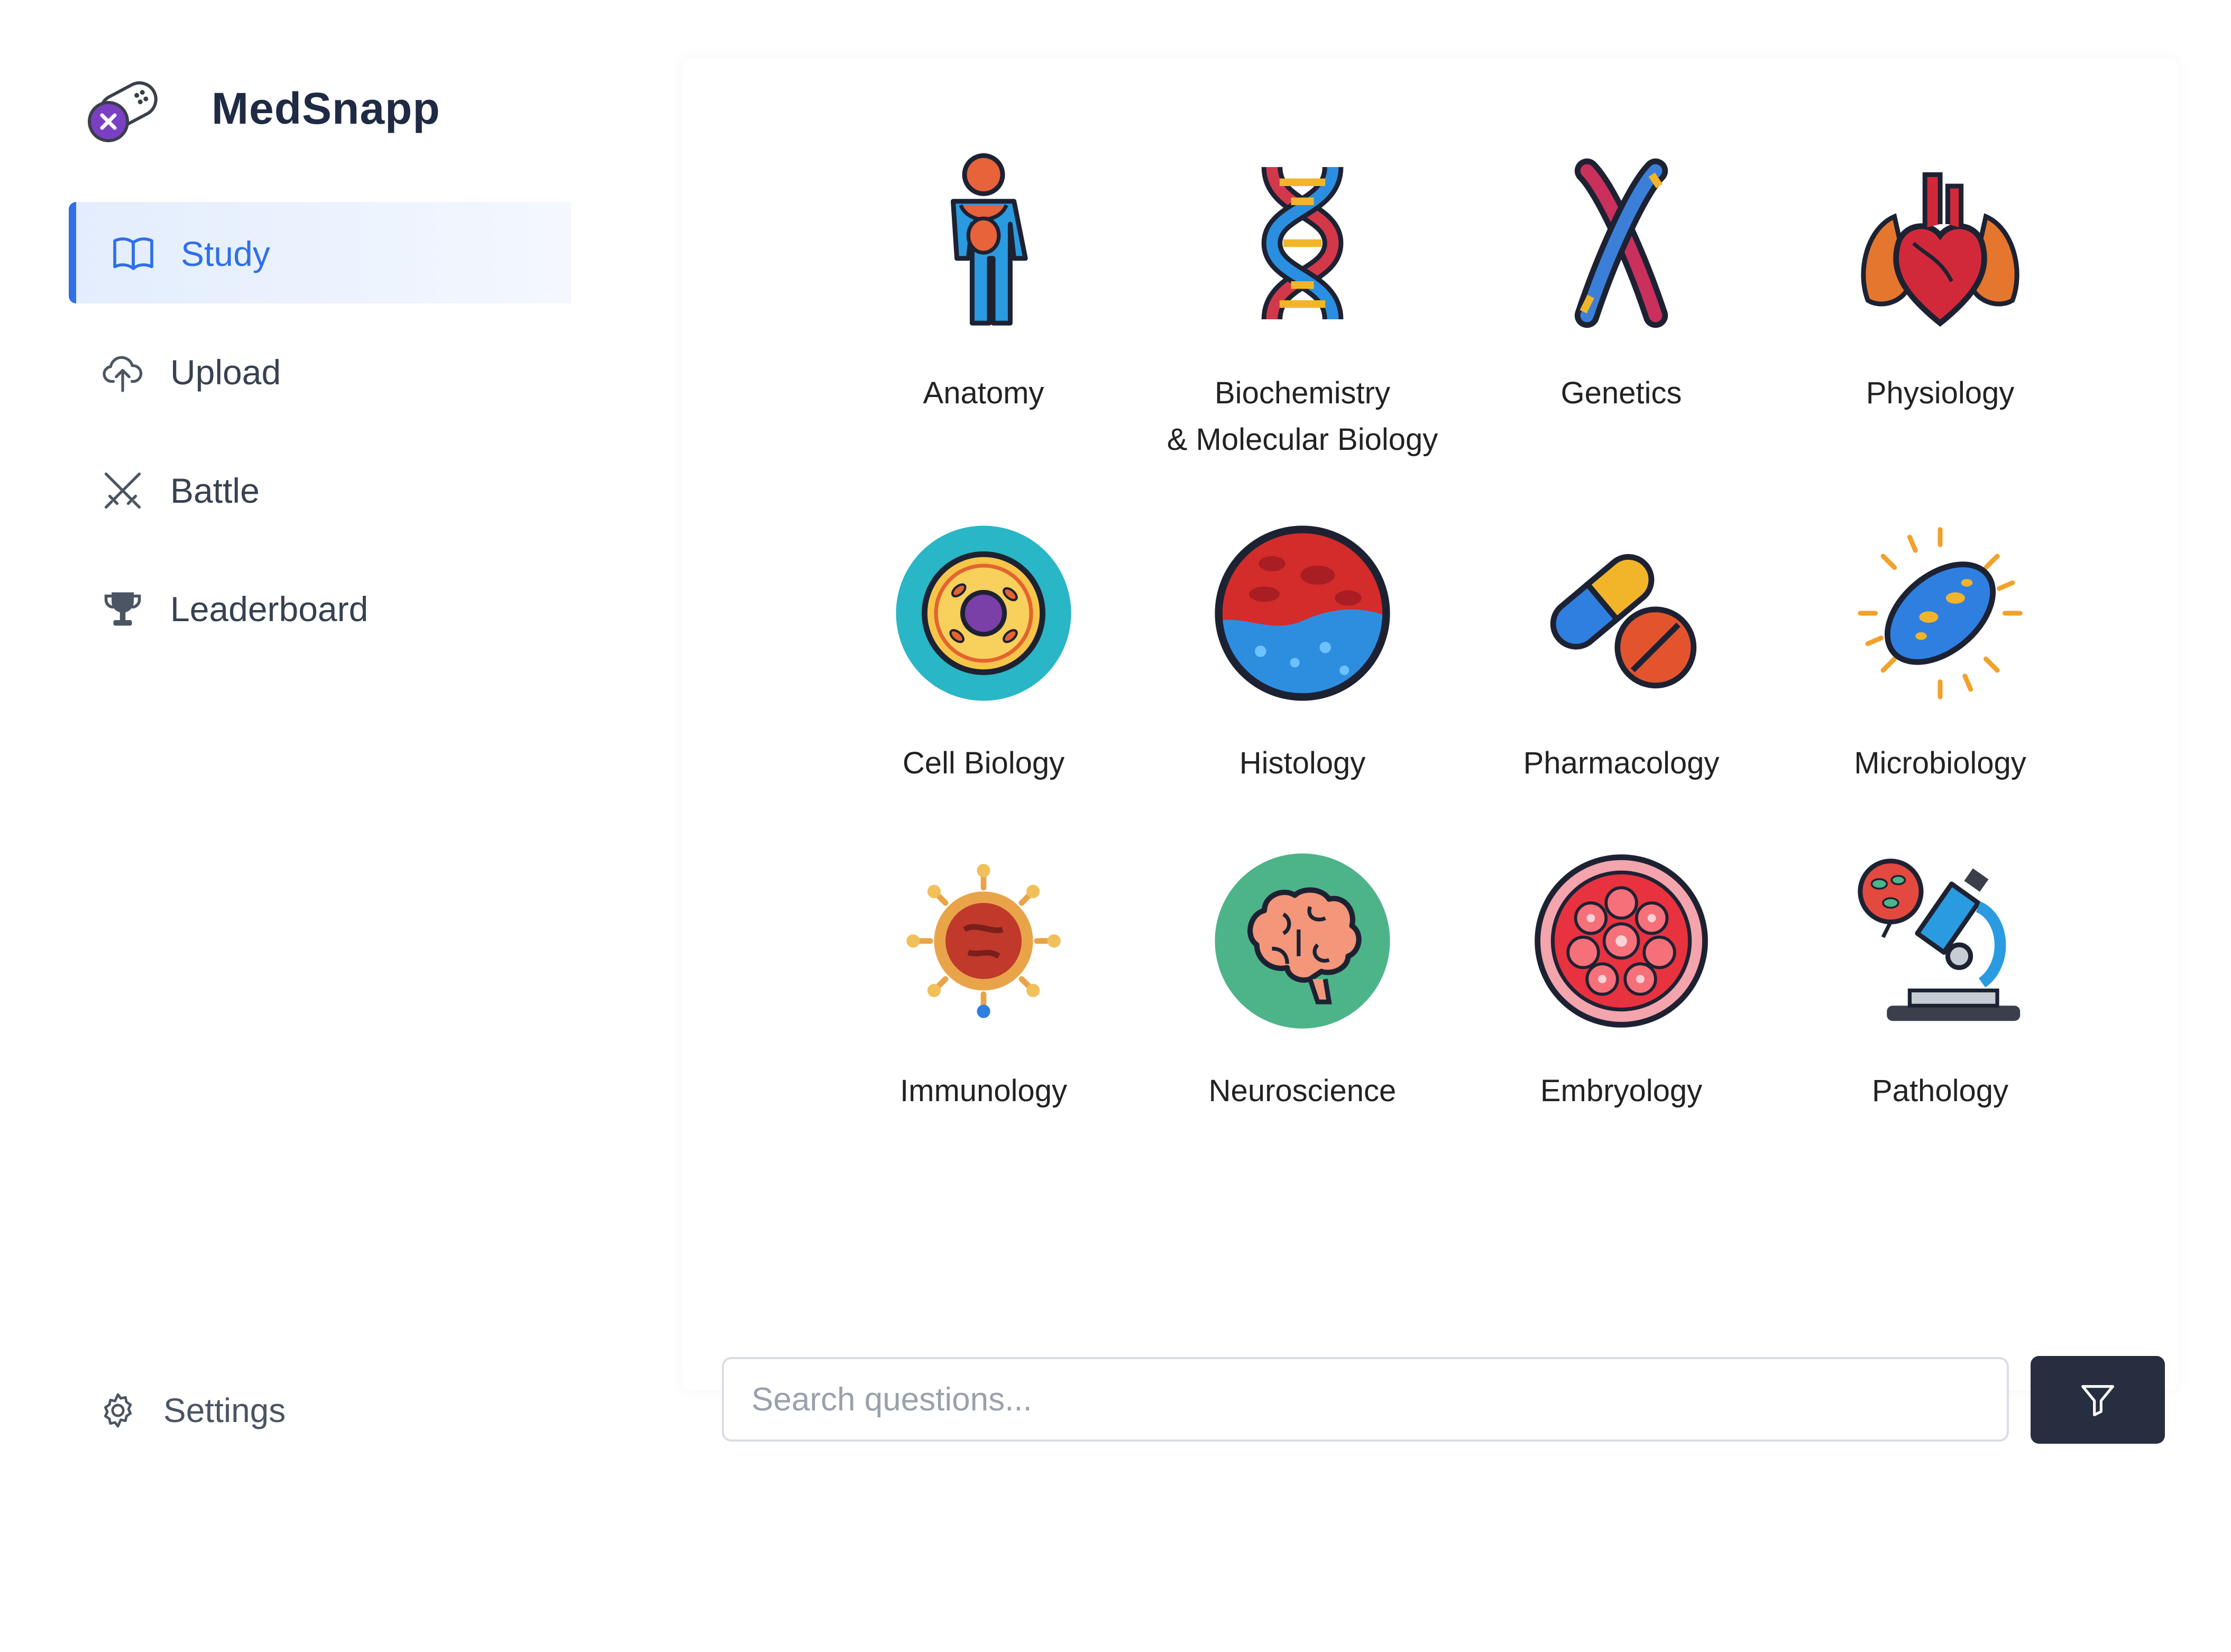 The image size is (2231, 1652). I want to click on brand: MedSnapp, so click(262, 108).